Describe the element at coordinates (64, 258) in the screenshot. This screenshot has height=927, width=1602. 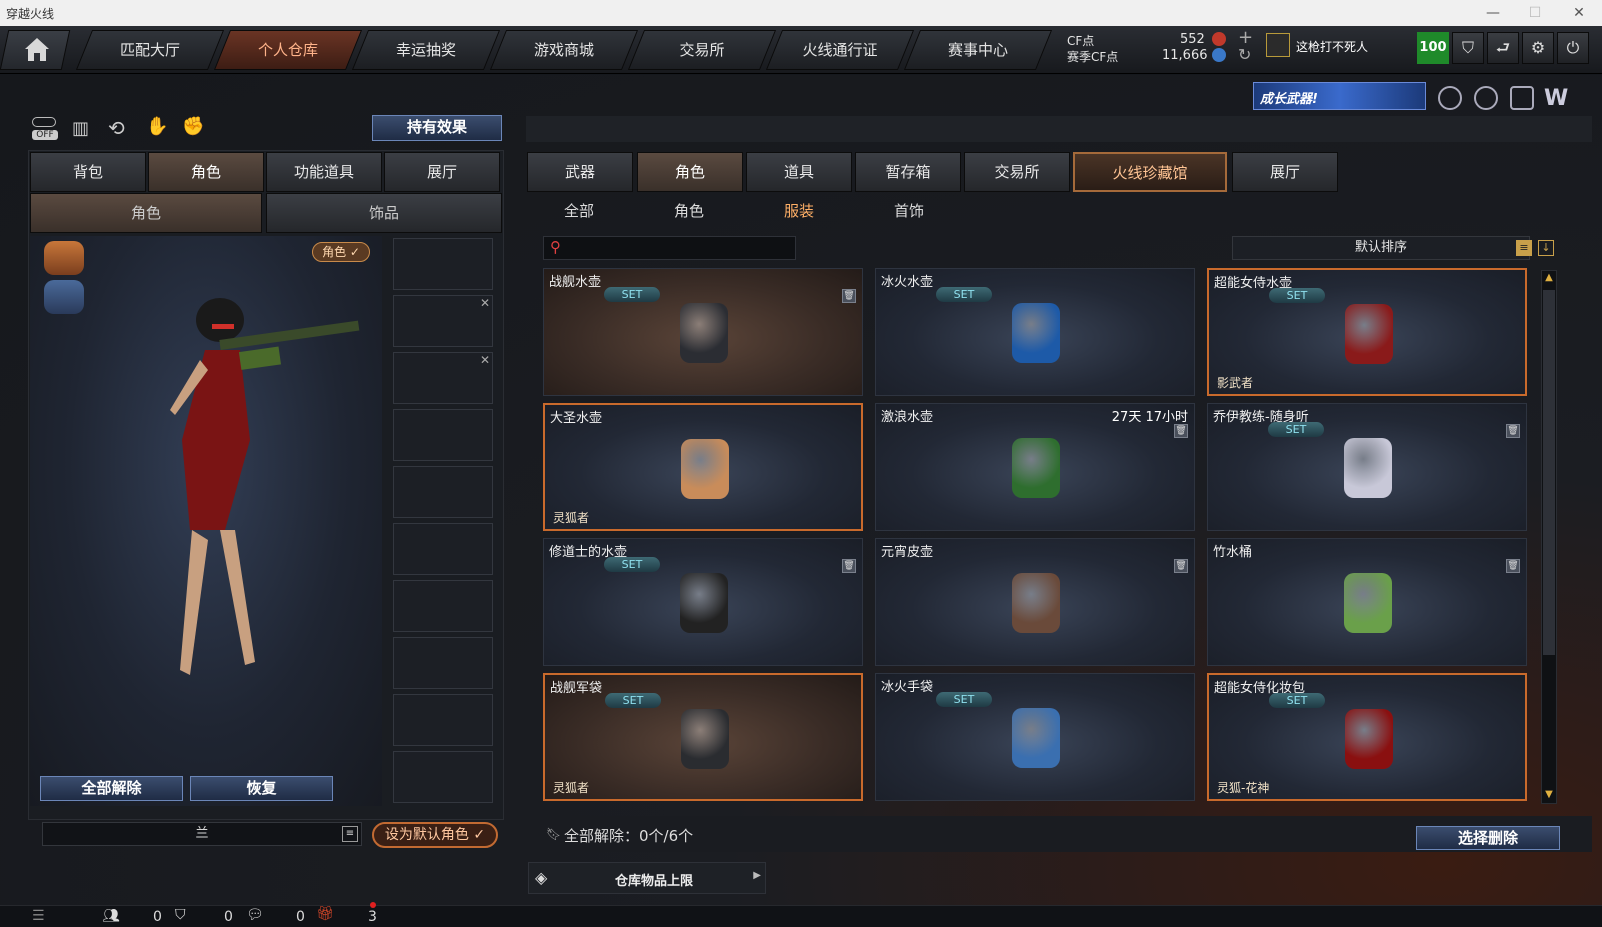
I see `wolf-faction-icon` at that location.